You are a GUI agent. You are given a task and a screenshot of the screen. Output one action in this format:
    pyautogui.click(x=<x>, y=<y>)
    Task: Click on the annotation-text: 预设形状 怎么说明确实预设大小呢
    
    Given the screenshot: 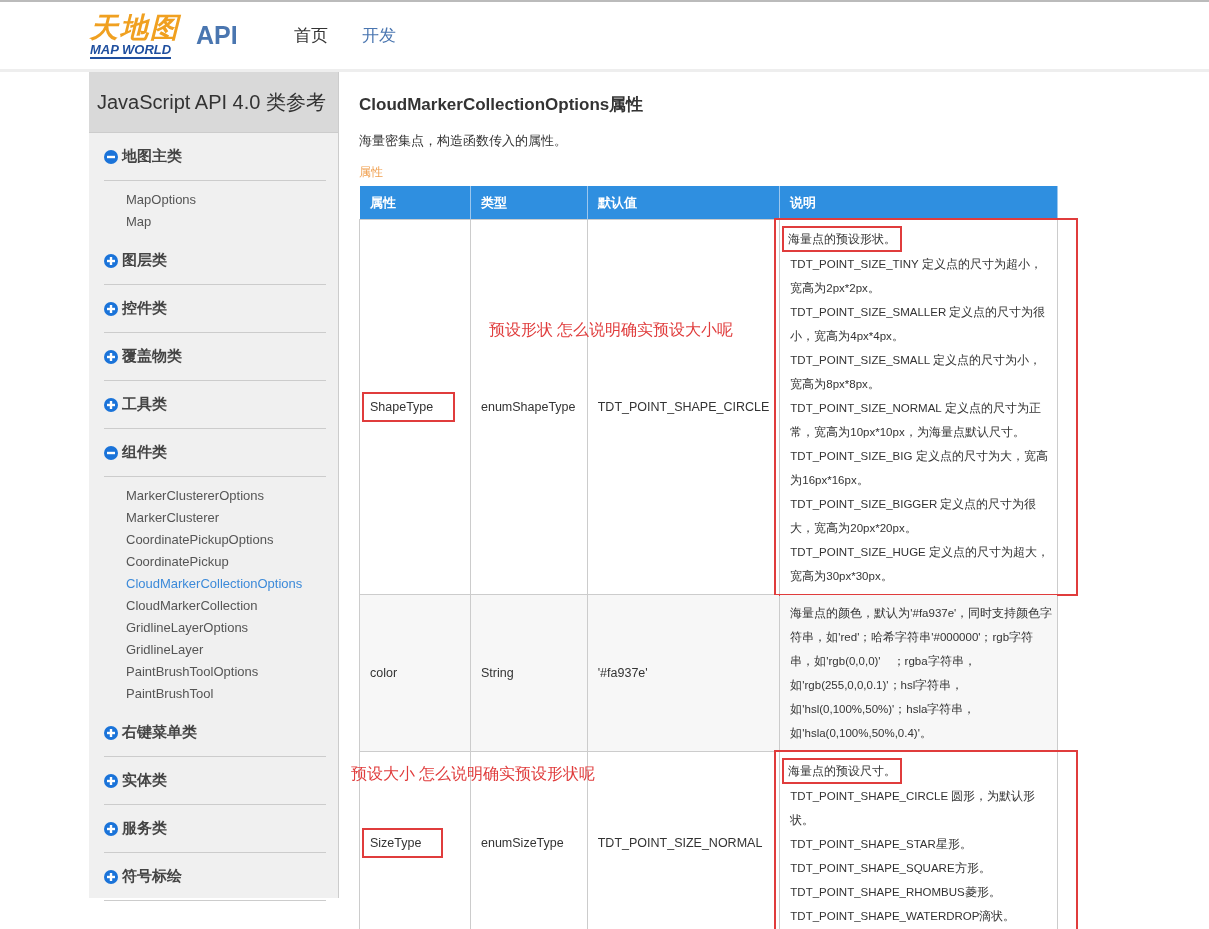 What is the action you would take?
    pyautogui.click(x=611, y=330)
    